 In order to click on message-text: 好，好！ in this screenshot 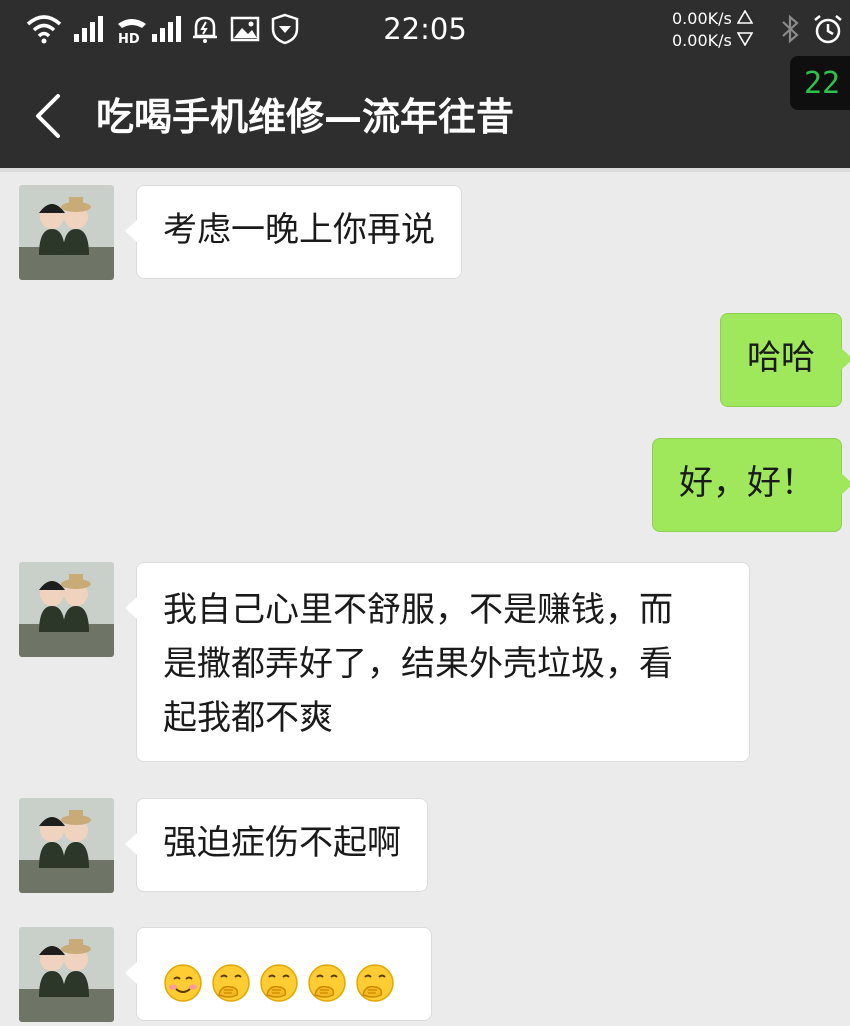, I will do `click(747, 483)`.